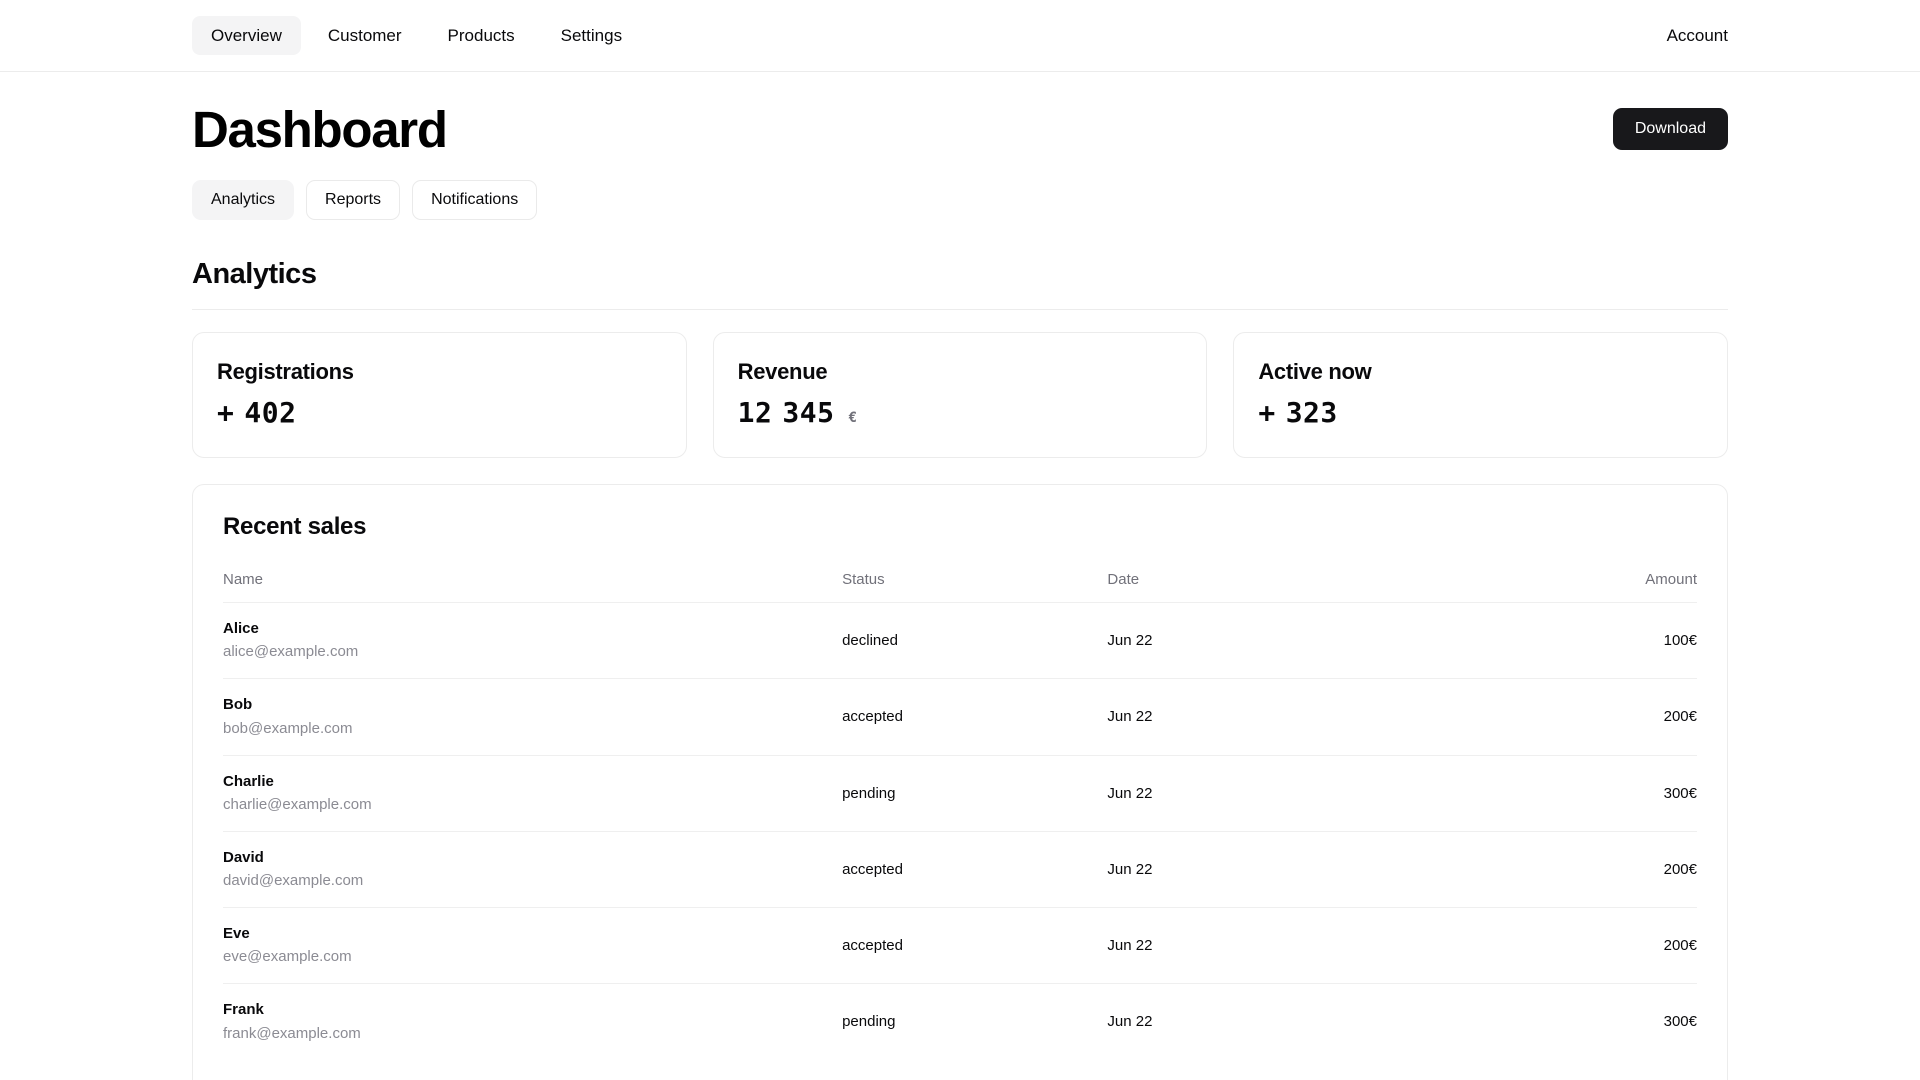 The height and width of the screenshot is (1080, 1920). What do you see at coordinates (1670, 129) in the screenshot?
I see `download-button: Download` at bounding box center [1670, 129].